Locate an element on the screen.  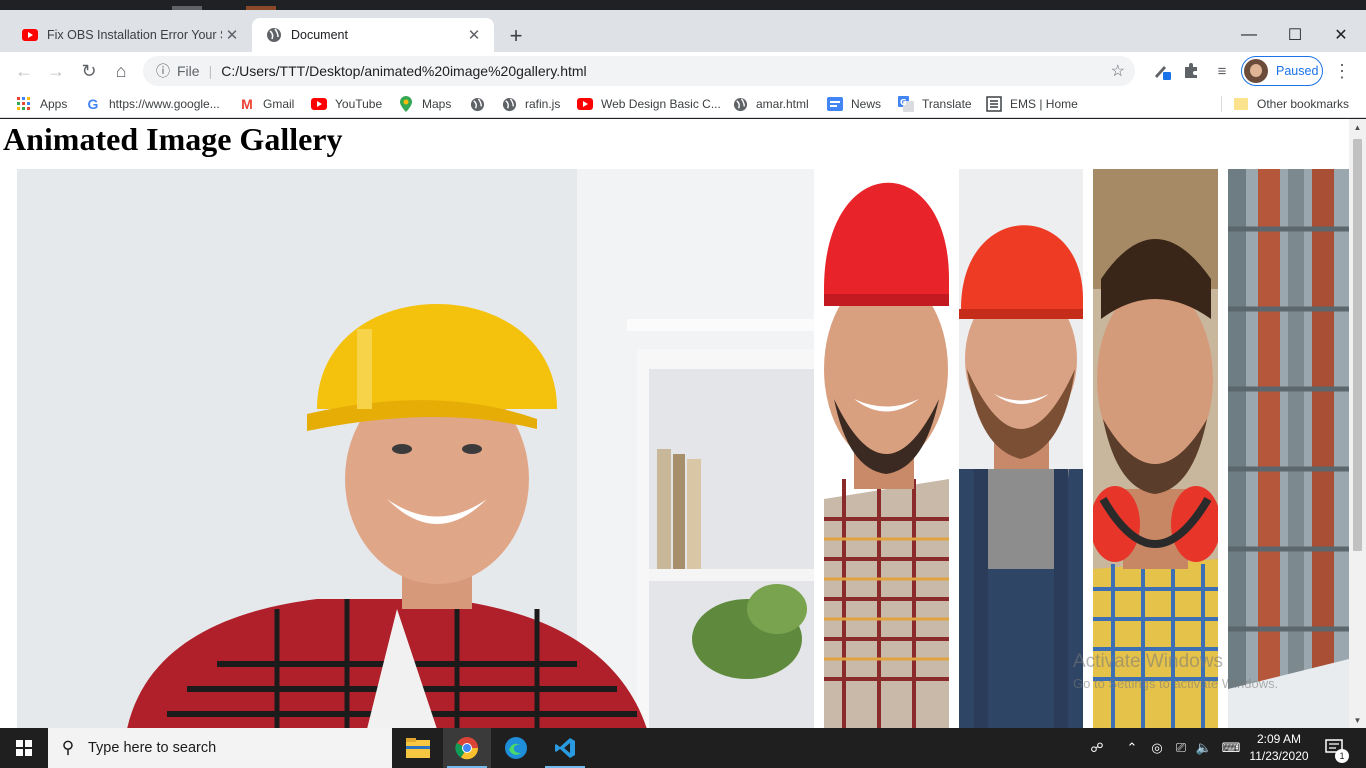
page-scrollbar: ▲ ▼ is located at coordinates (1357, 423).